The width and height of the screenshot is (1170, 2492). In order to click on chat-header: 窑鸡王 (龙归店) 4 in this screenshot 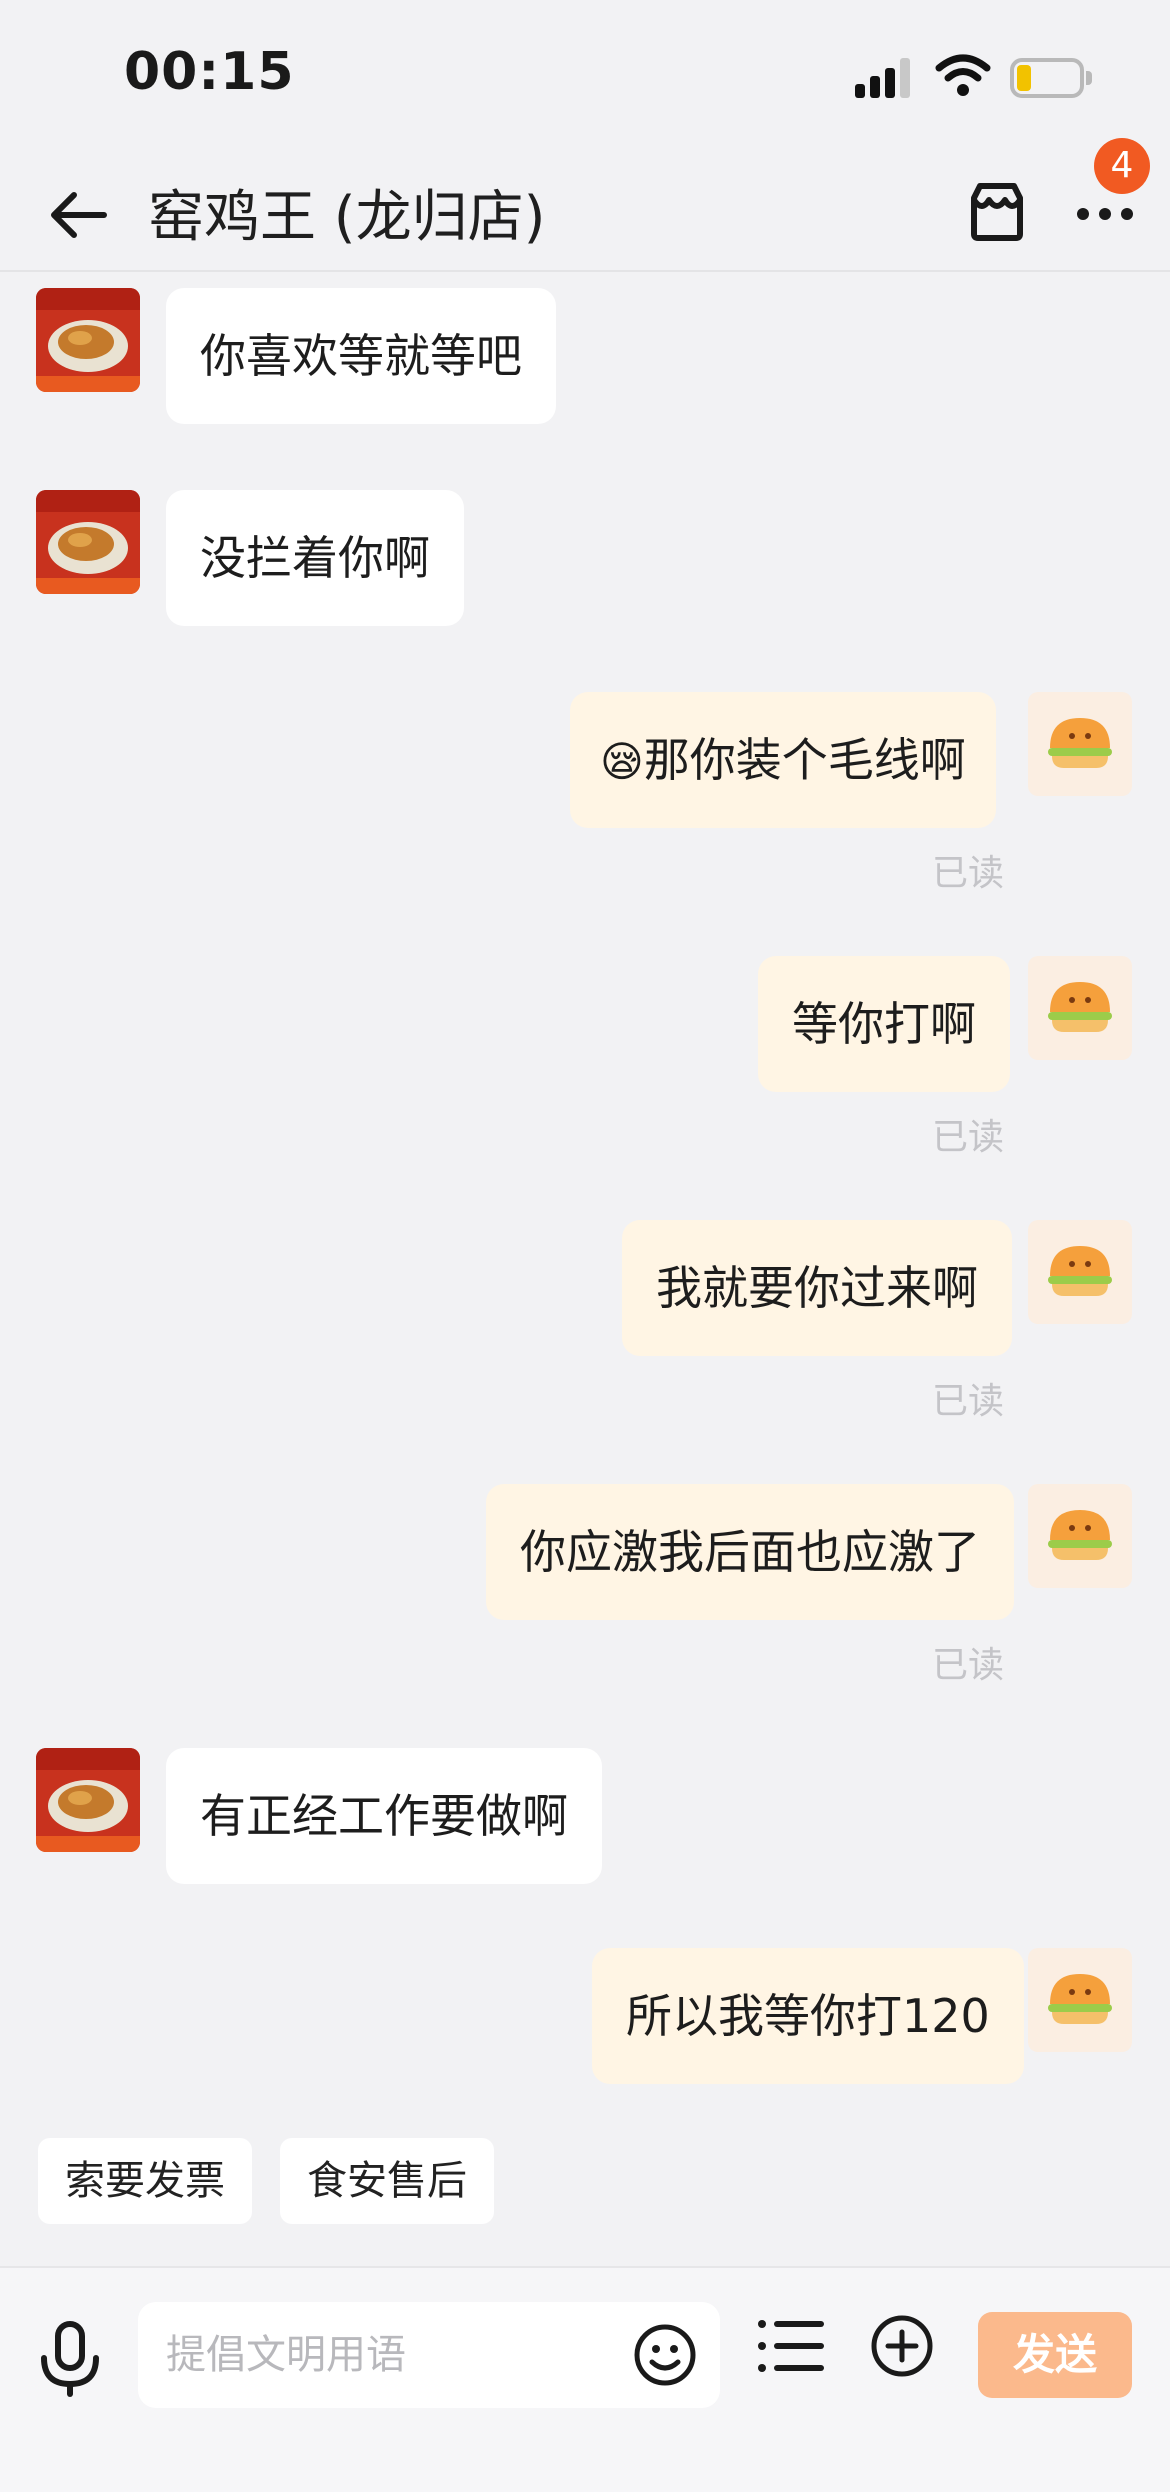, I will do `click(585, 205)`.